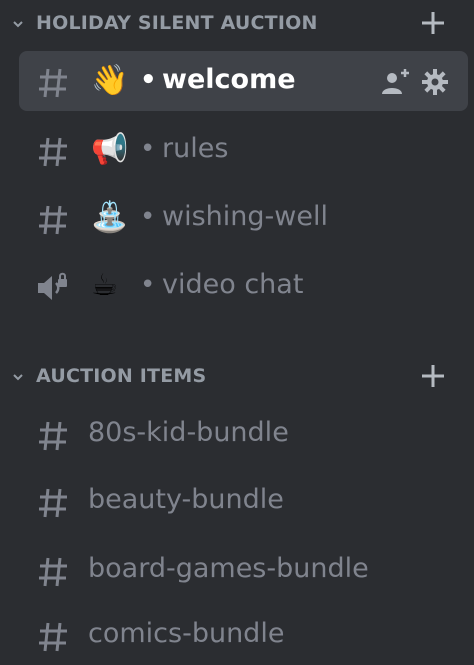  Describe the element at coordinates (110, 149) in the screenshot. I see `channel-emoji: 📢` at that location.